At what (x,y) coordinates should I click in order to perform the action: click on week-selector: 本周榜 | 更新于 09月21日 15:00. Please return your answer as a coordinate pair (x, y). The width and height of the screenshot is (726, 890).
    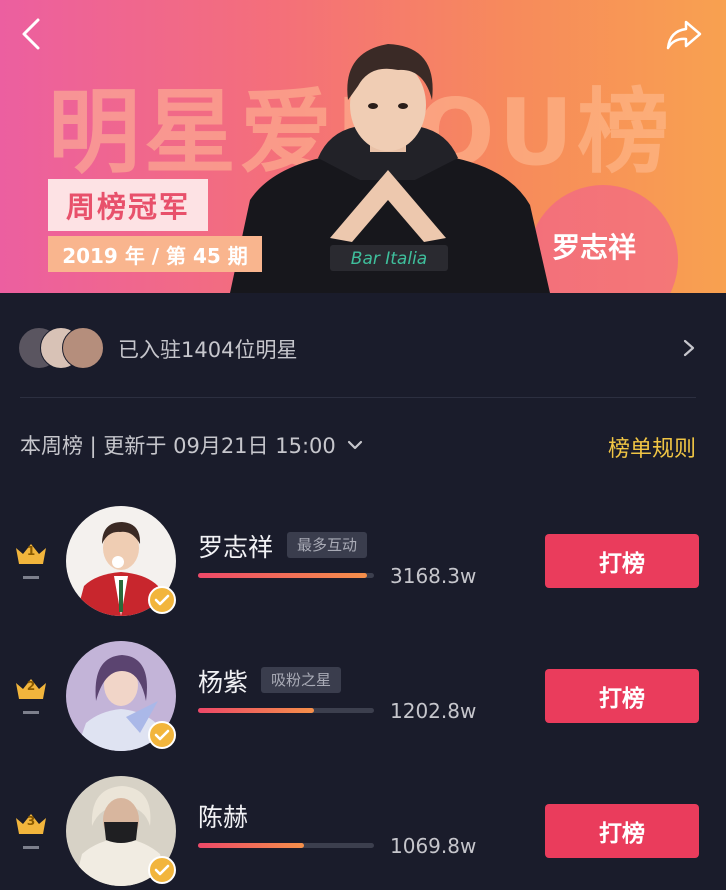
    Looking at the image, I should click on (192, 445).